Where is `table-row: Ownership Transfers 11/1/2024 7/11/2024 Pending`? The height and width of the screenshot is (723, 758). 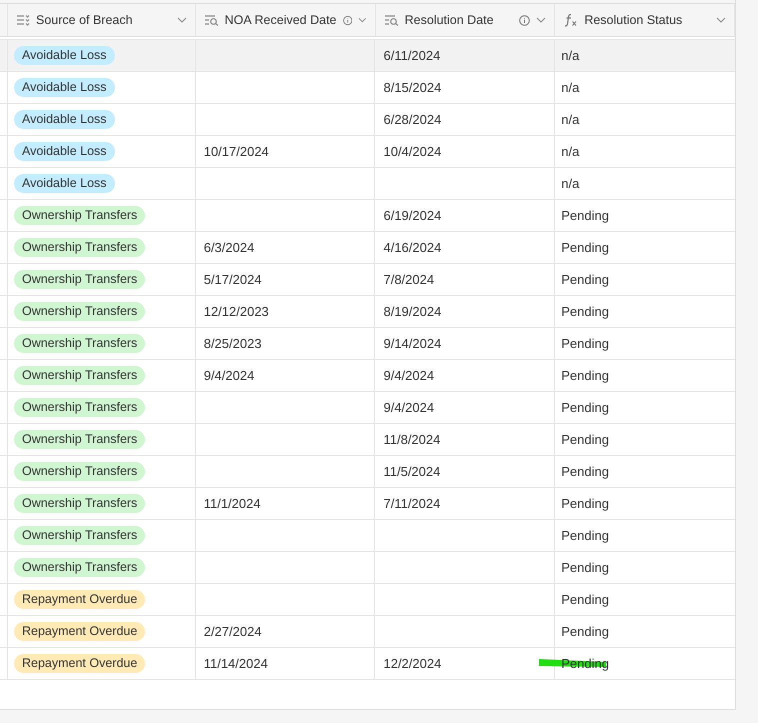 table-row: Ownership Transfers 11/1/2024 7/11/2024 Pending is located at coordinates (367, 504).